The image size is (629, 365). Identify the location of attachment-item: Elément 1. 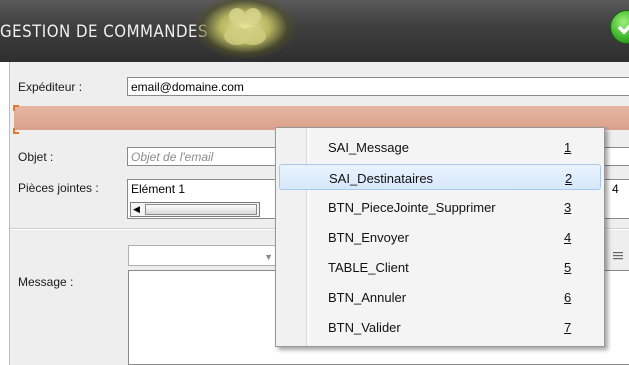
(158, 189).